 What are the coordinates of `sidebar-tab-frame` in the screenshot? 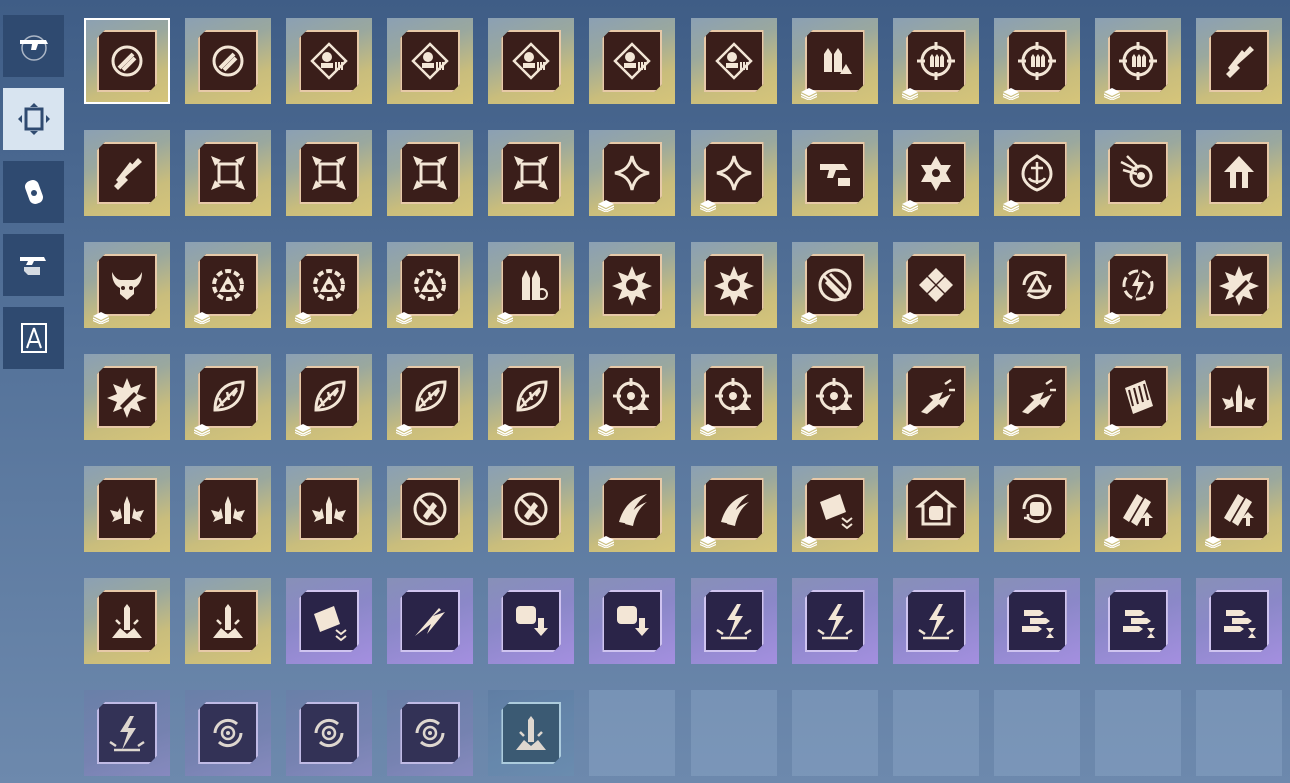 It's located at (33, 119).